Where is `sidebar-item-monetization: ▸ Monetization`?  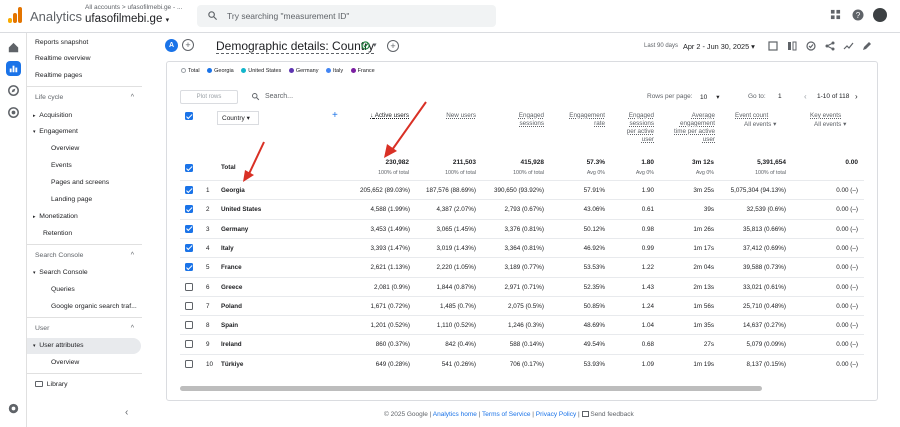
sidebar-item-monetization: ▸ Monetization is located at coordinates (55, 216).